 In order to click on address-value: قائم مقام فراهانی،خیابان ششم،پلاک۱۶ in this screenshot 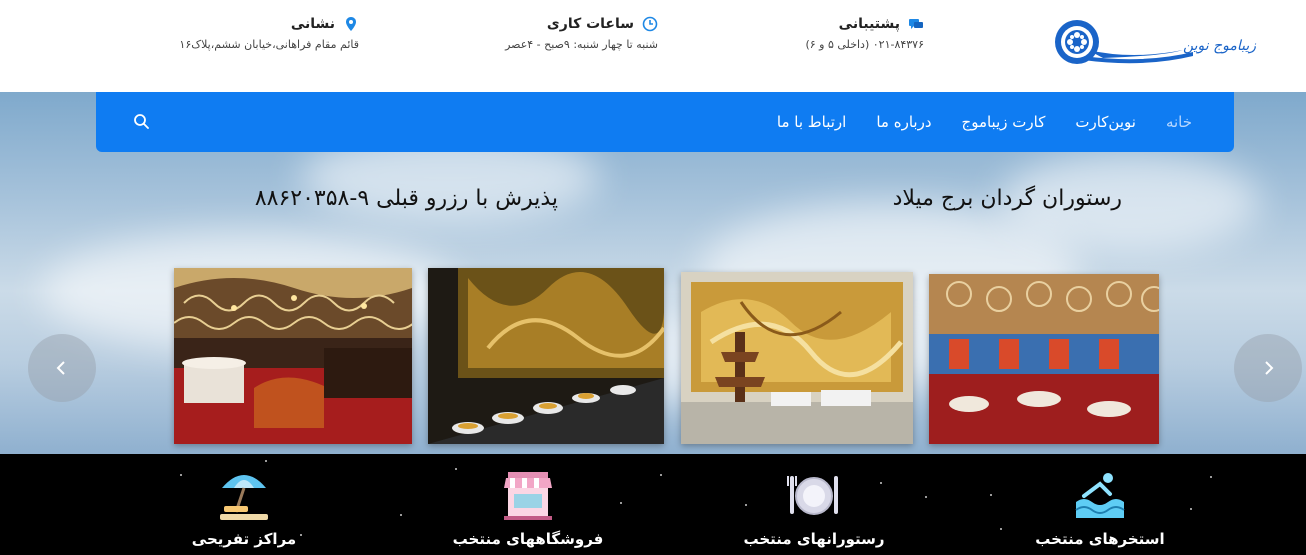, I will do `click(269, 44)`.